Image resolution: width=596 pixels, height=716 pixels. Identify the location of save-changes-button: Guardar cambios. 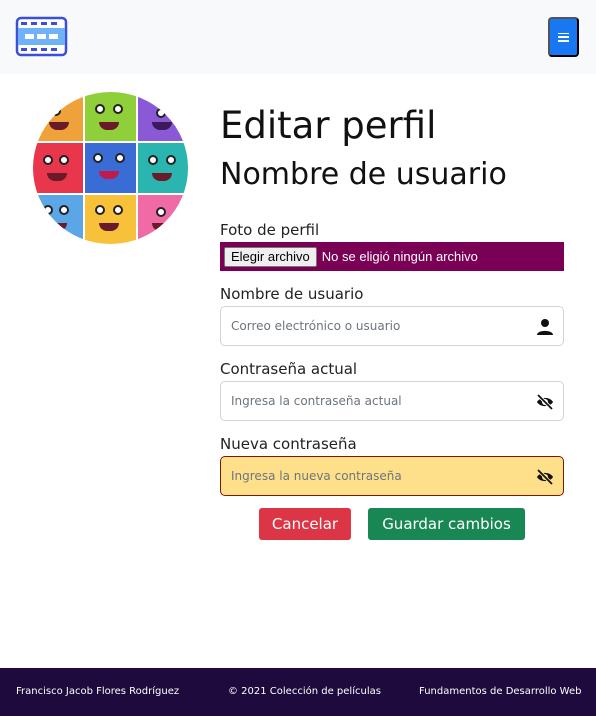
(446, 524).